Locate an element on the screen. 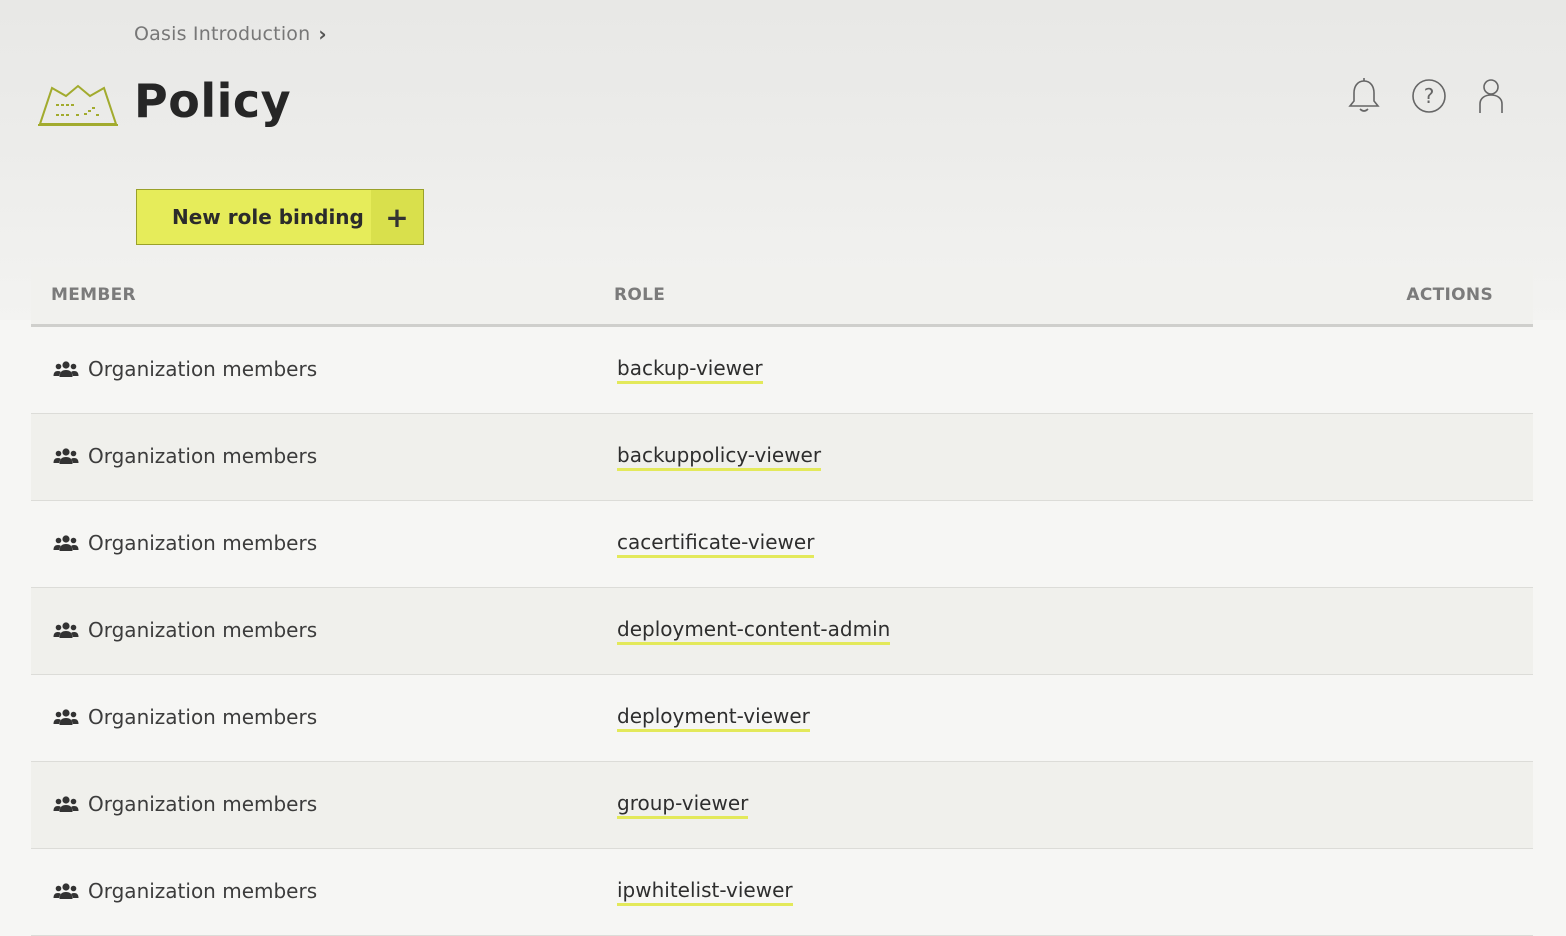  plus-icon: + is located at coordinates (397, 217).